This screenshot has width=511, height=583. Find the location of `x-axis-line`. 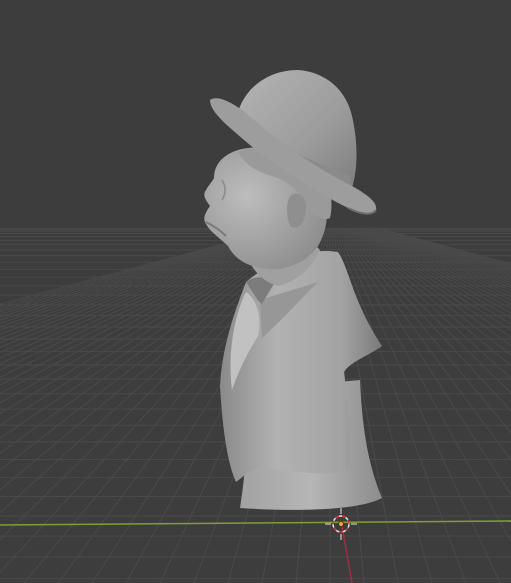

x-axis-line is located at coordinates (255, 523).